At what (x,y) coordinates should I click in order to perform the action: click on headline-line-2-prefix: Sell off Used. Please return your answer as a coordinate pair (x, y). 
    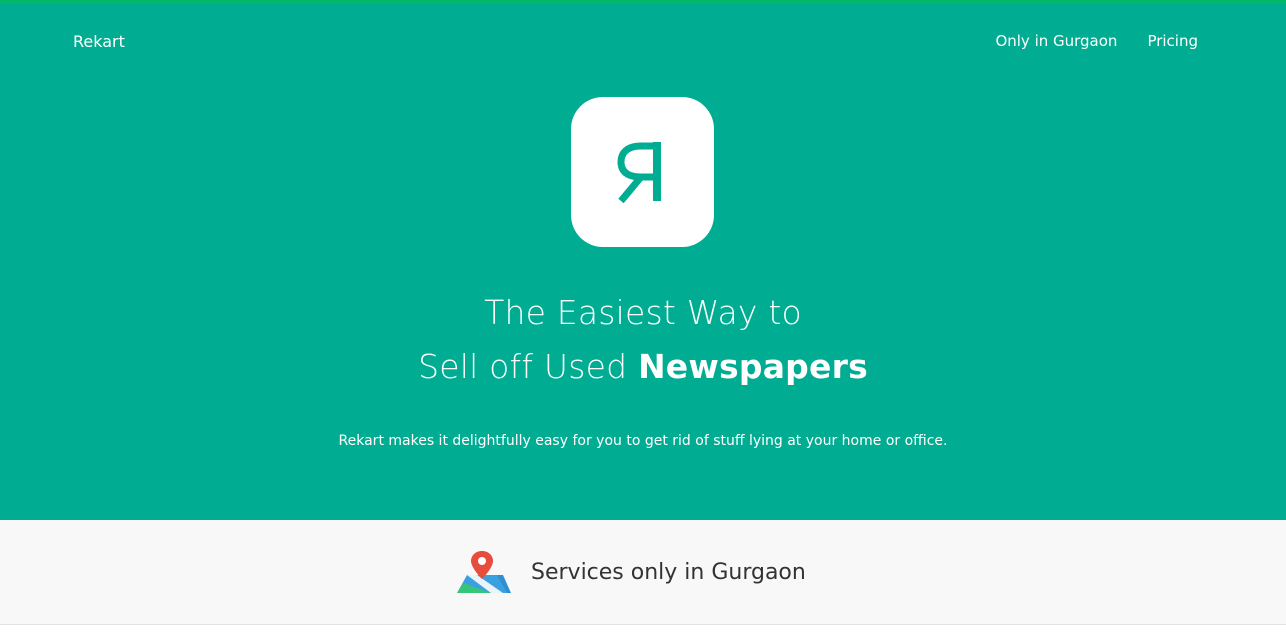
    Looking at the image, I should click on (523, 366).